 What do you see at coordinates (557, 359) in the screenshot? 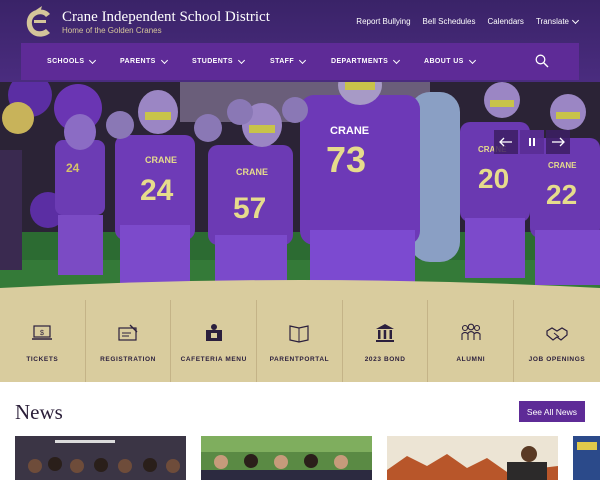
I see `quicklink-label: JOB OPENINGS` at bounding box center [557, 359].